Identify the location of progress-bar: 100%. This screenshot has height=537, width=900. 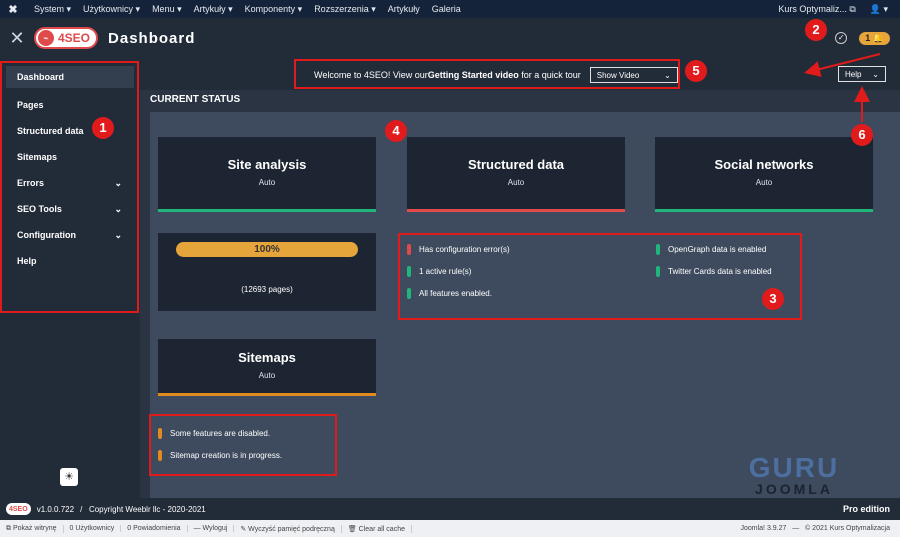
(267, 249).